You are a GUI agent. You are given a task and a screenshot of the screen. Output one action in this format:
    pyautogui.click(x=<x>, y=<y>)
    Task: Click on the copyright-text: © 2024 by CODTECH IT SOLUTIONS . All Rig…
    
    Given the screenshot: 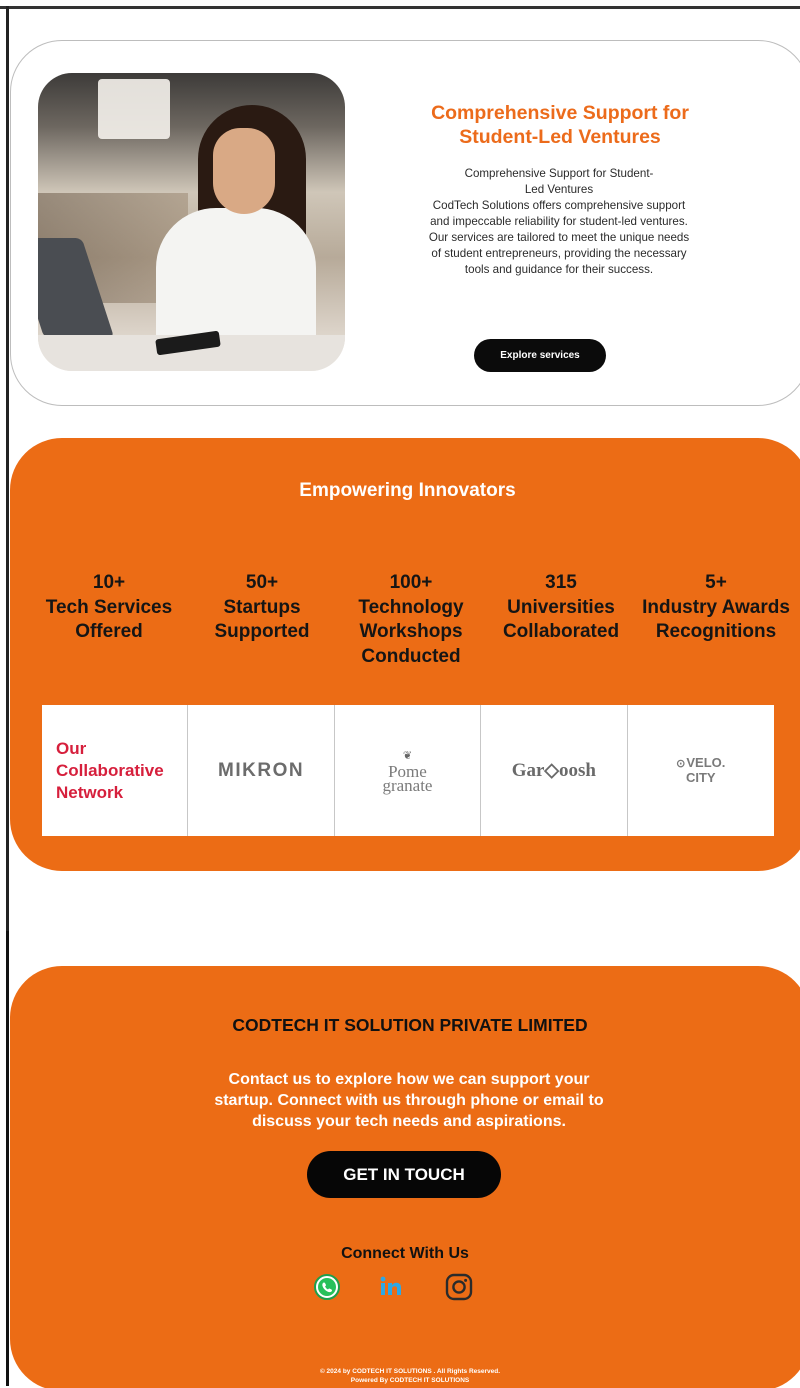 What is the action you would take?
    pyautogui.click(x=410, y=1376)
    